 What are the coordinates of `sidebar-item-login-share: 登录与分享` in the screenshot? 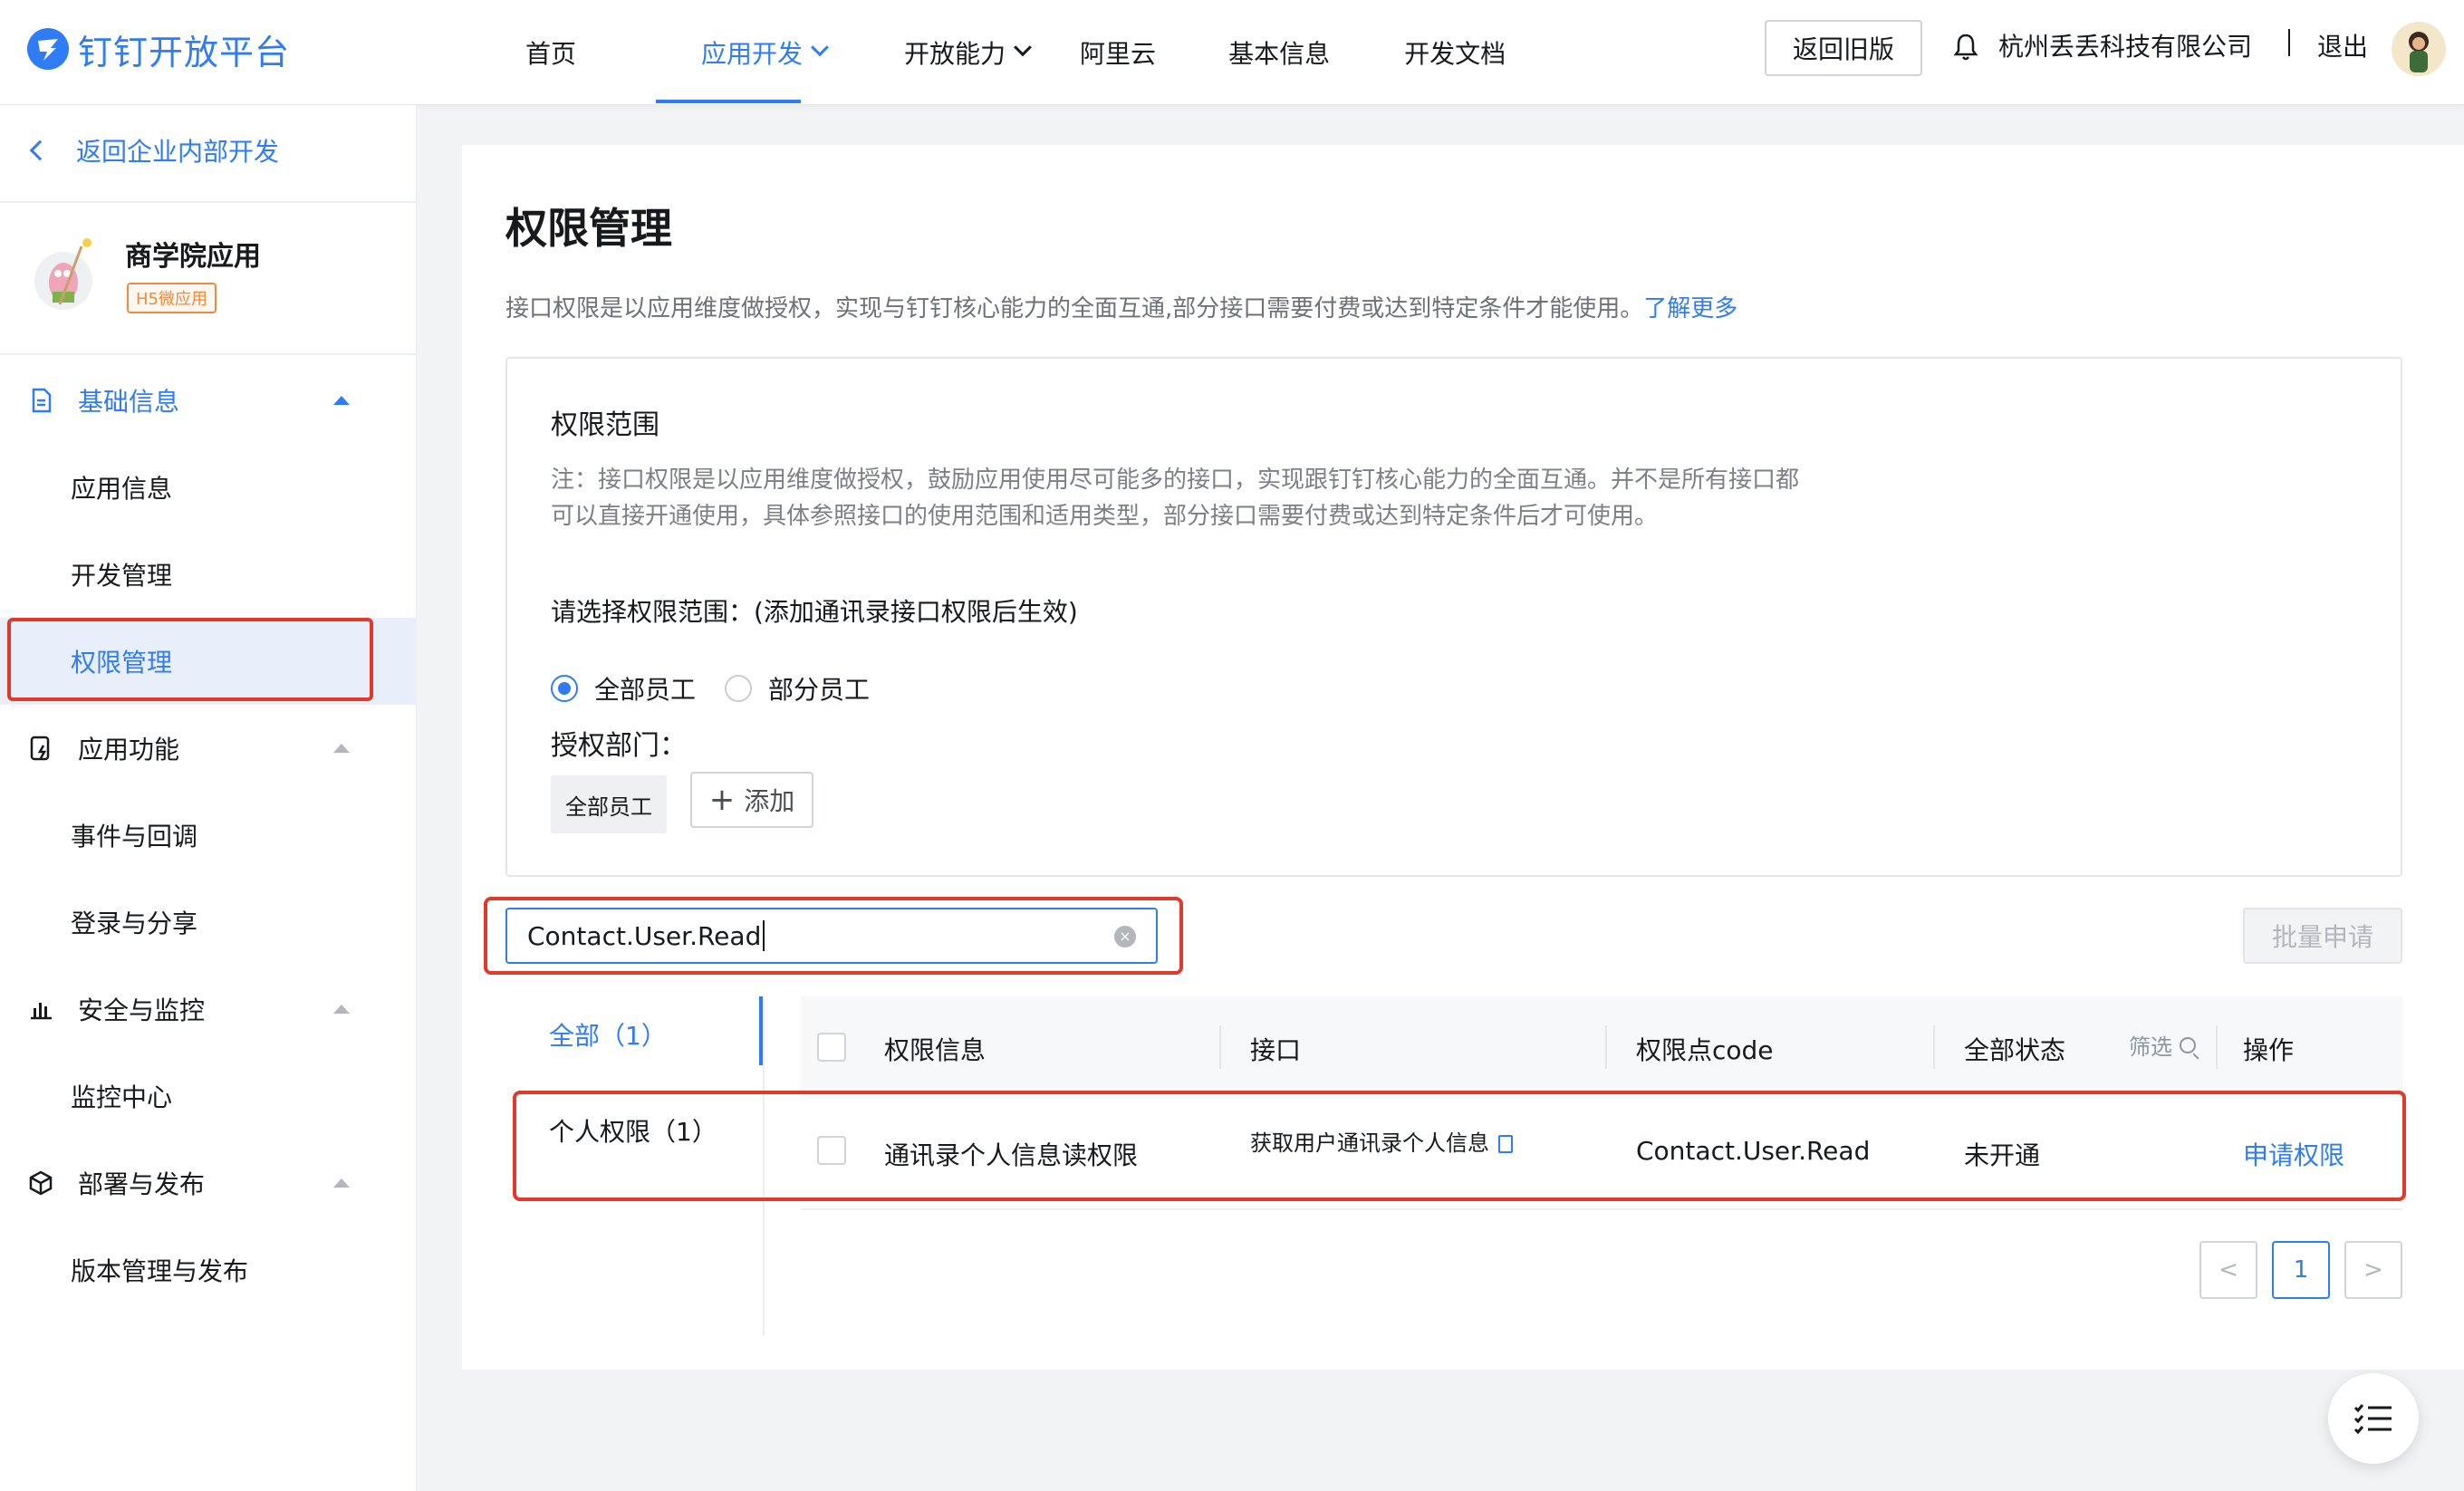 It's located at (208, 922).